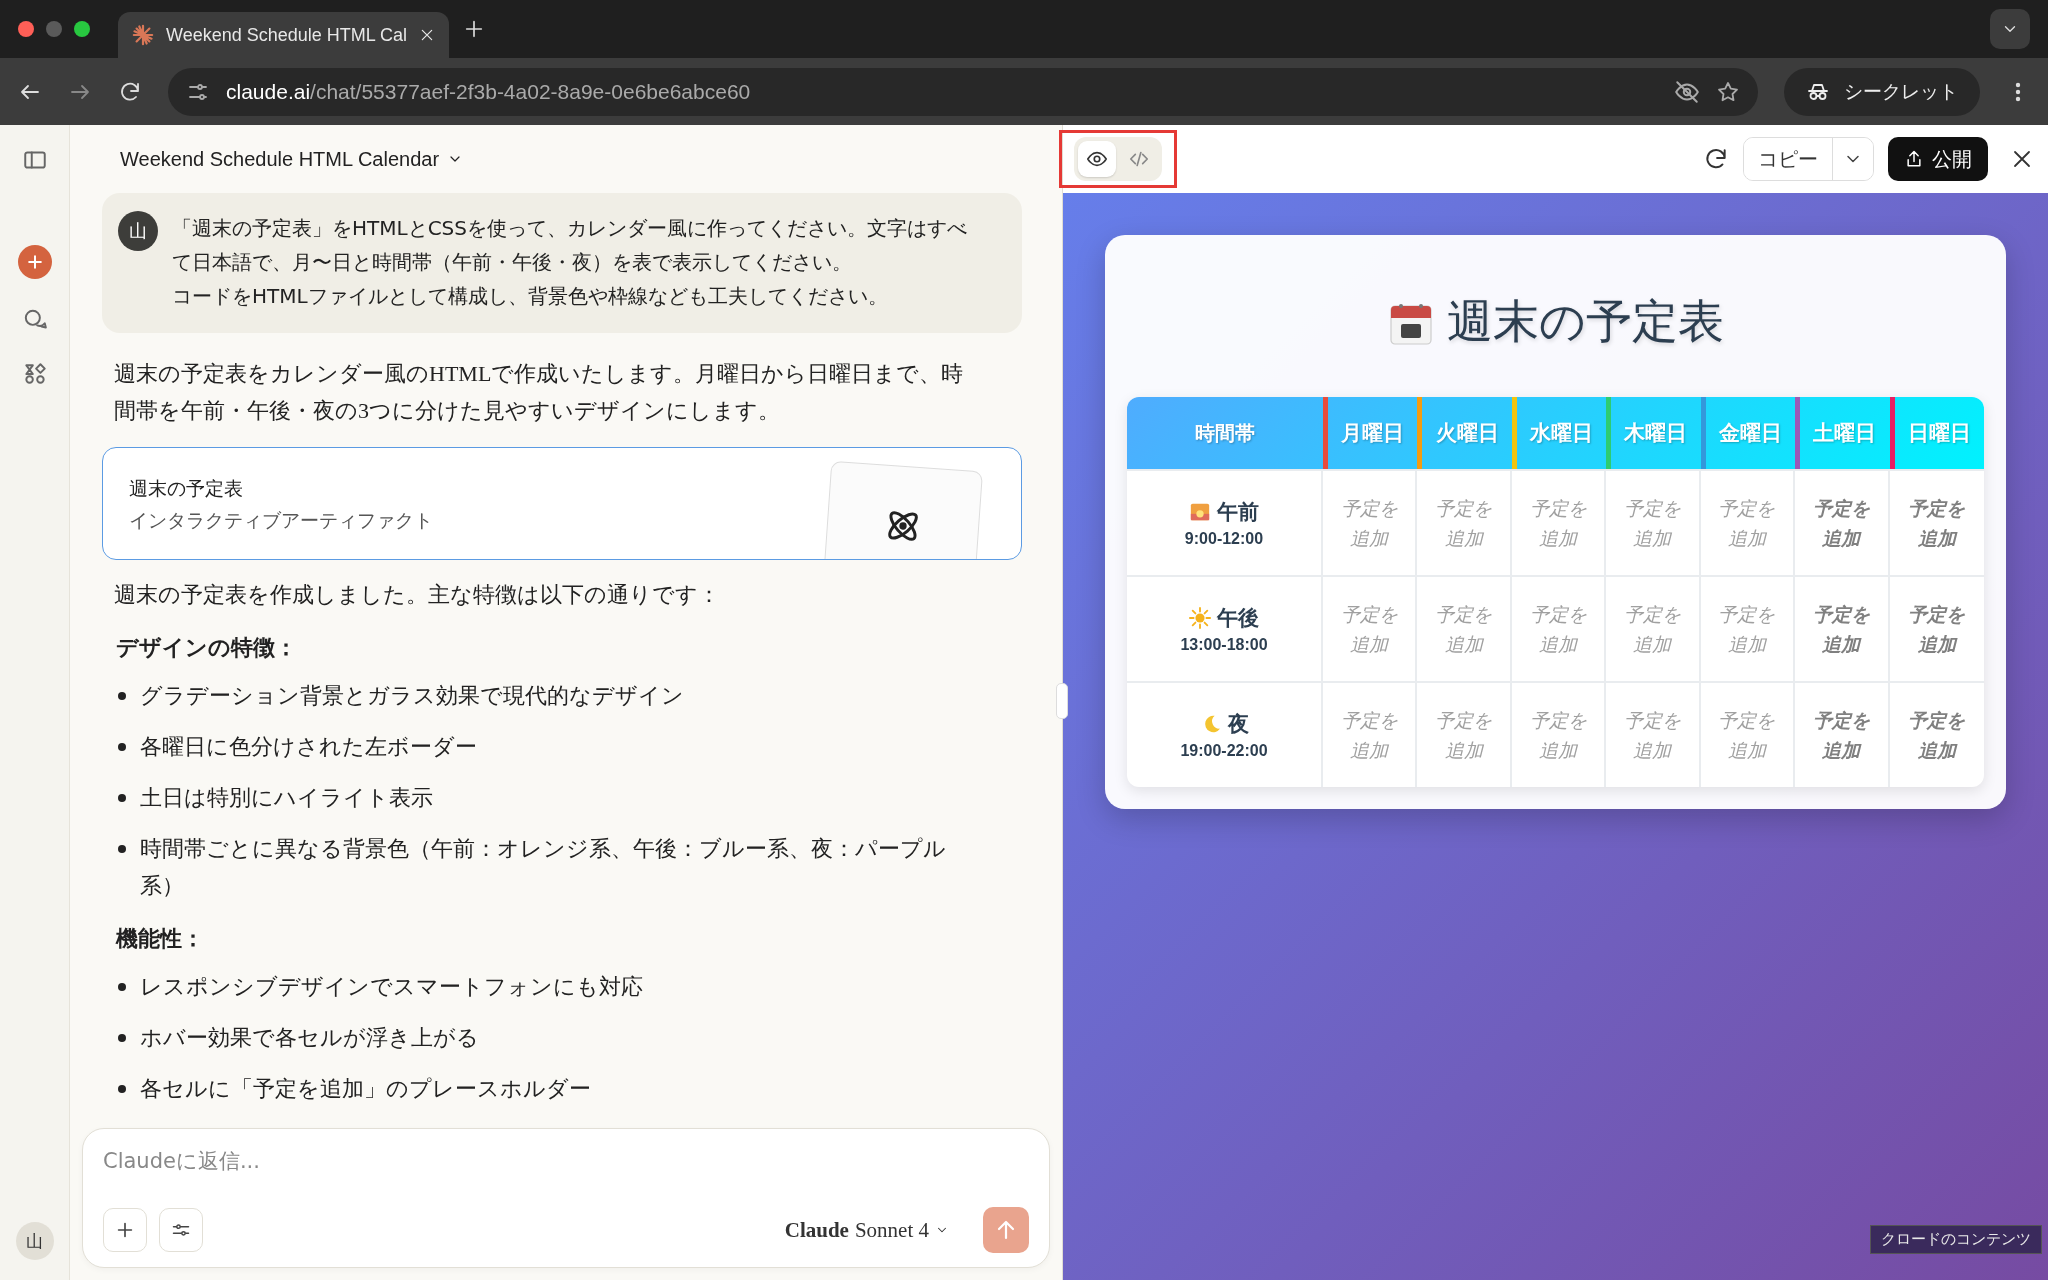 This screenshot has height=1280, width=2048. Describe the element at coordinates (365, 1089) in the screenshot. I see `list-item: 各セルに「予定を追加」のプレースホルダー` at that location.